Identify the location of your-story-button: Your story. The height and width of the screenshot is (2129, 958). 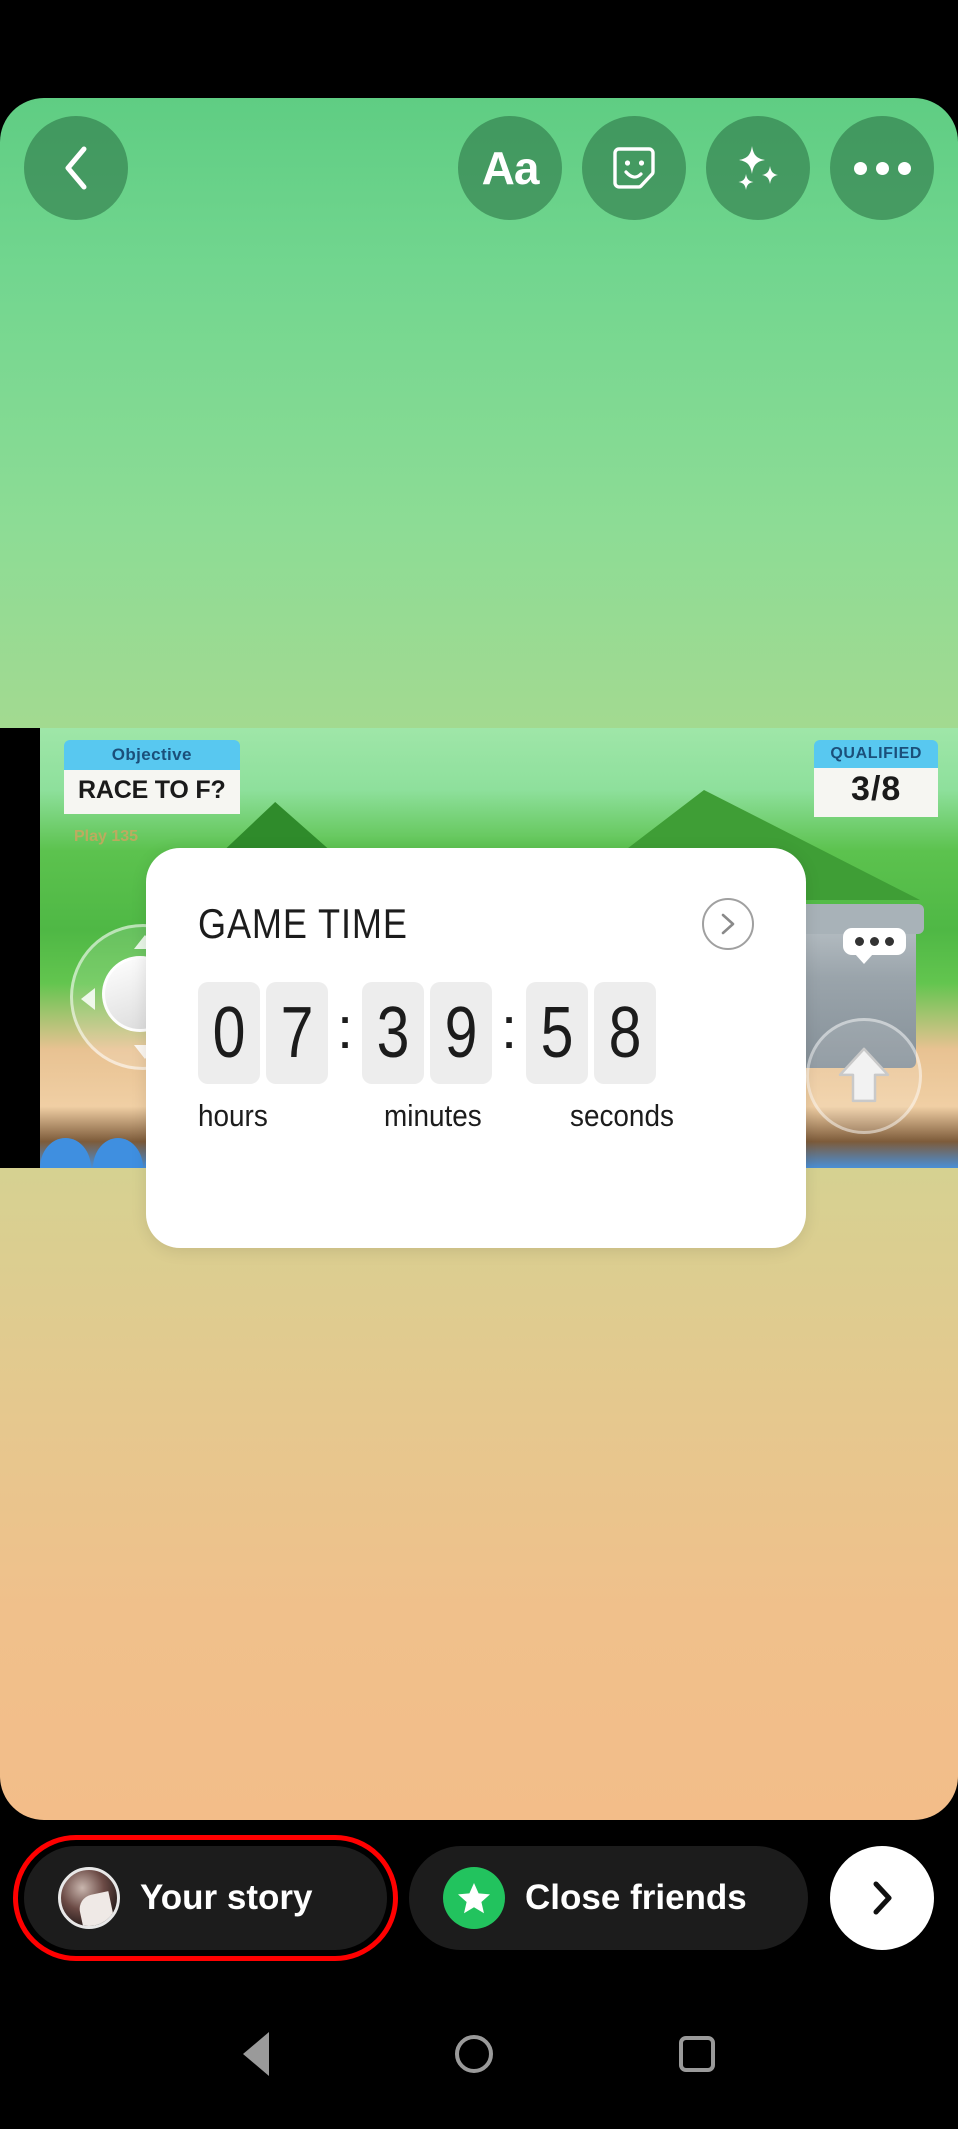
(205, 1898).